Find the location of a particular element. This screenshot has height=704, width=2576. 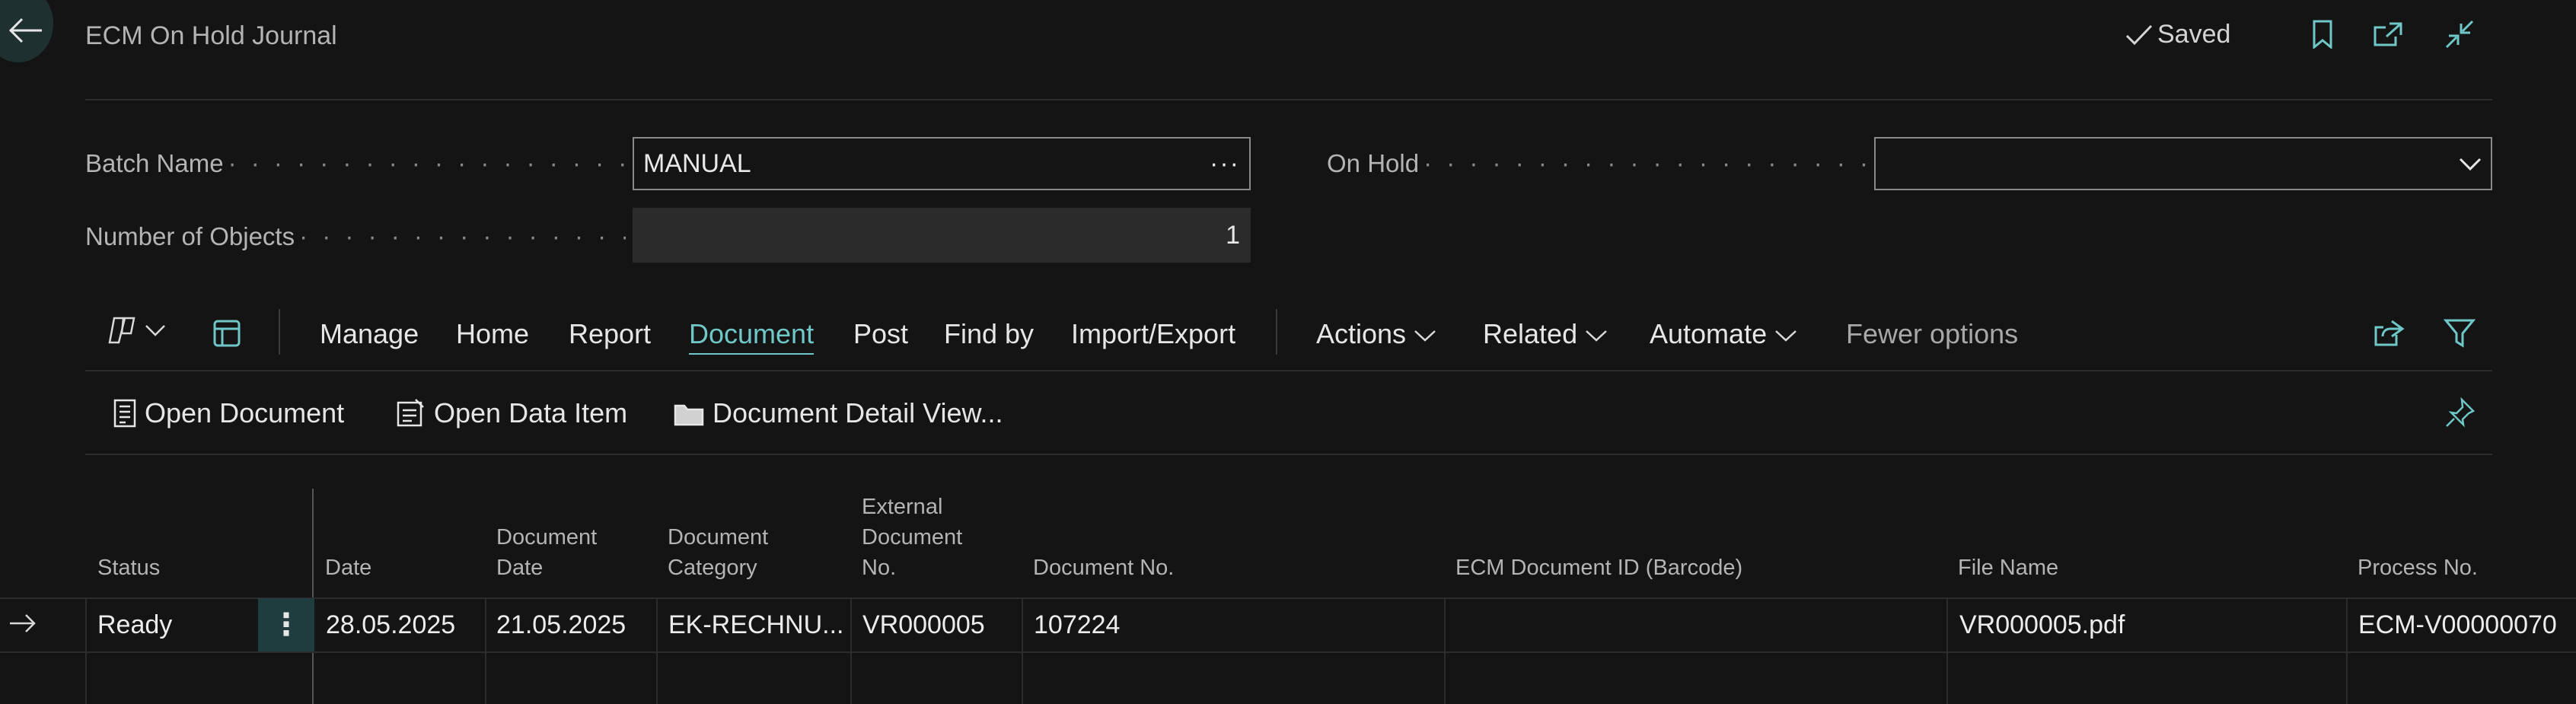

header-row-divider is located at coordinates (1288, 598).